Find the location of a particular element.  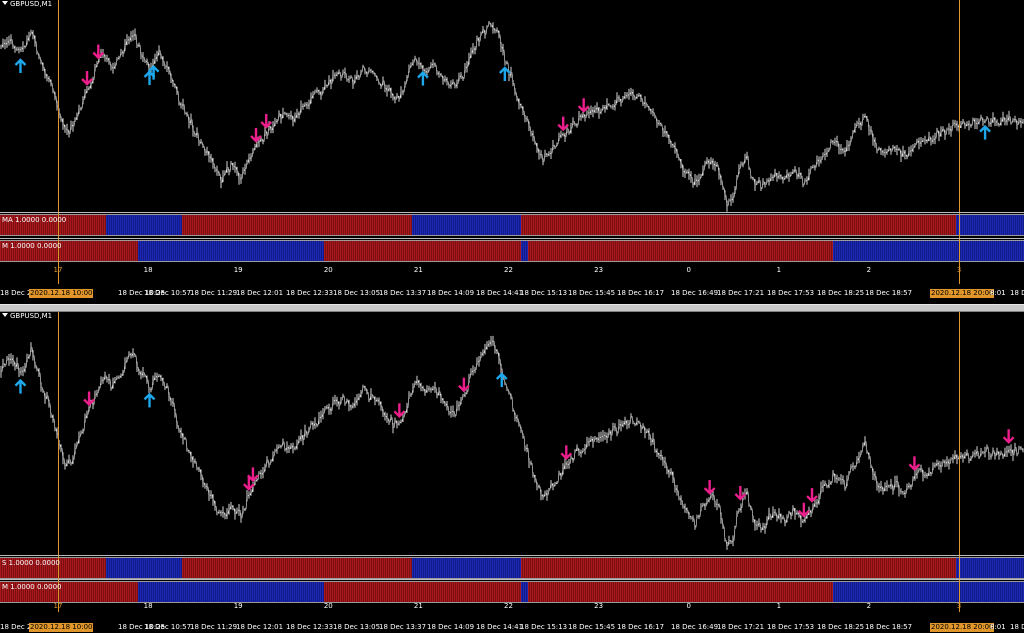

time-label: 18 D is located at coordinates (1017, 627).